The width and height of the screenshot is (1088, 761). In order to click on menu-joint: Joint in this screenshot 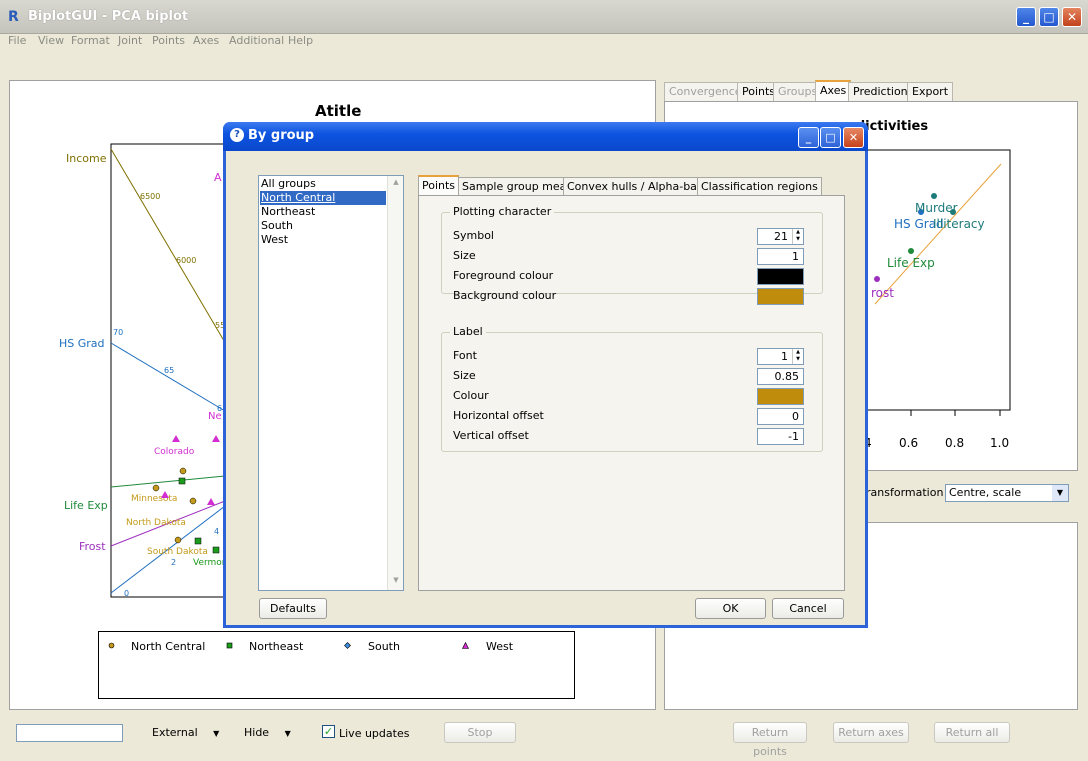, I will do `click(130, 42)`.